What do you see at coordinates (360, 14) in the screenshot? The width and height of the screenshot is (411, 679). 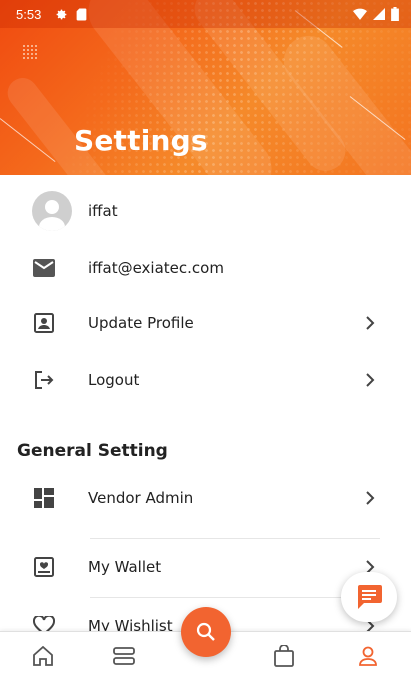 I see `wifi-icon` at bounding box center [360, 14].